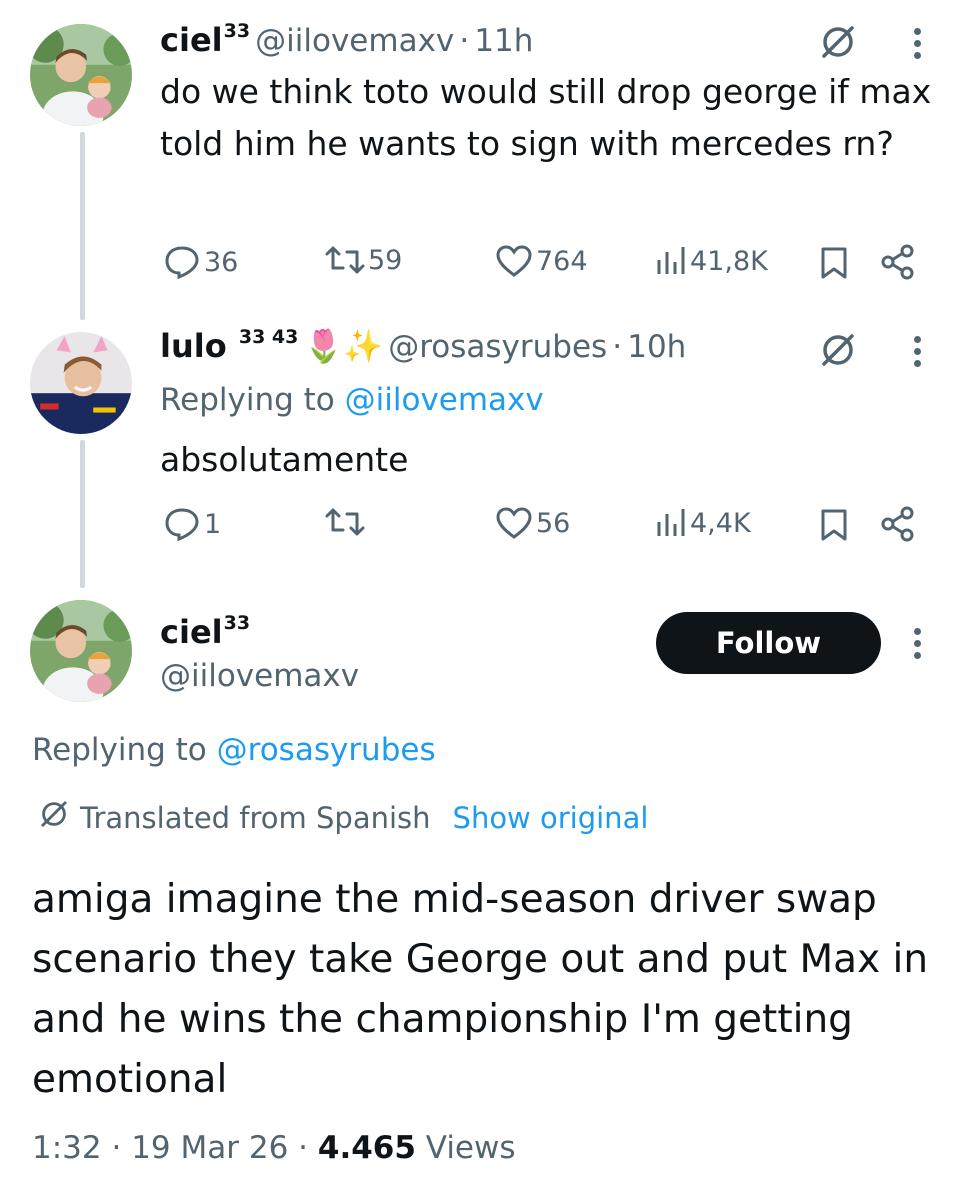  I want to click on like-count: 764, so click(562, 261).